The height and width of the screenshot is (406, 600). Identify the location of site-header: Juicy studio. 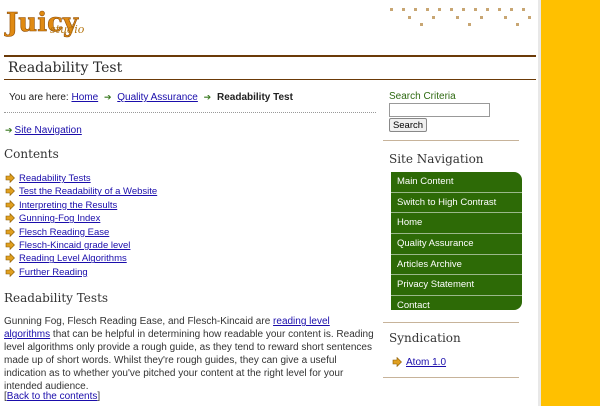
(269, 27).